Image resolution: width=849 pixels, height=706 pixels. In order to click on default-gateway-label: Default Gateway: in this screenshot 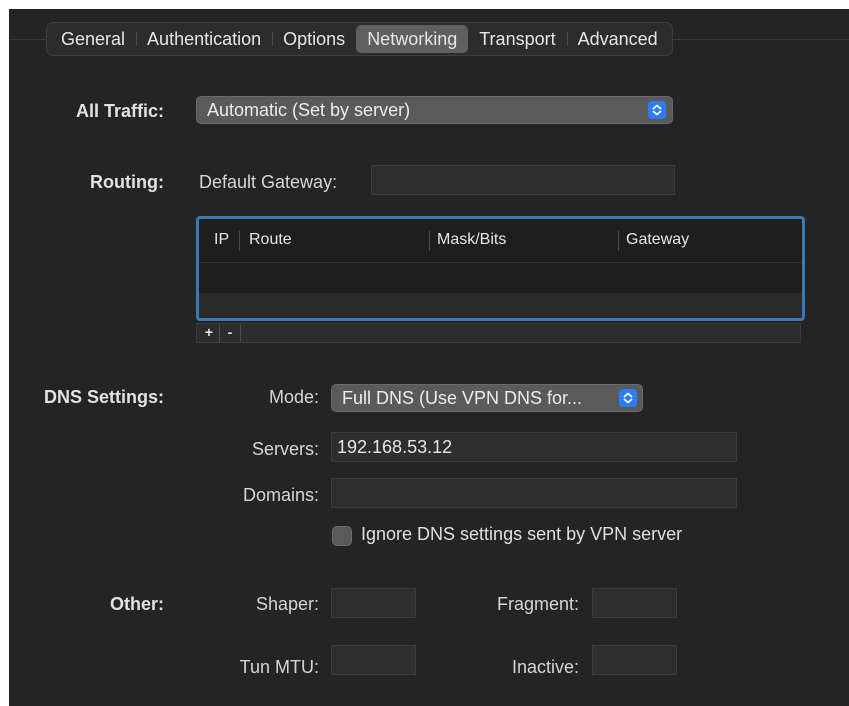, I will do `click(268, 182)`.